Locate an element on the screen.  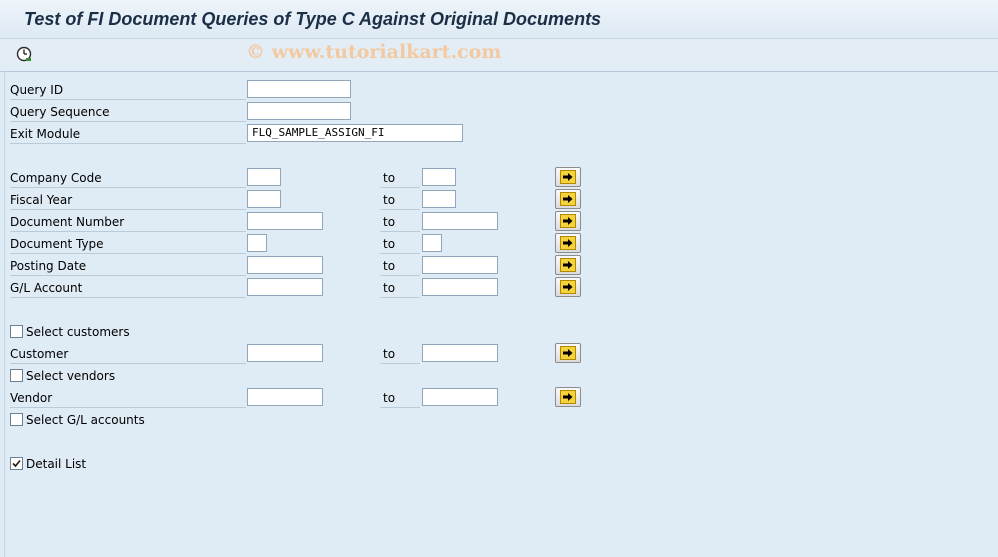
document-type-multiple-selection-button is located at coordinates (568, 243).